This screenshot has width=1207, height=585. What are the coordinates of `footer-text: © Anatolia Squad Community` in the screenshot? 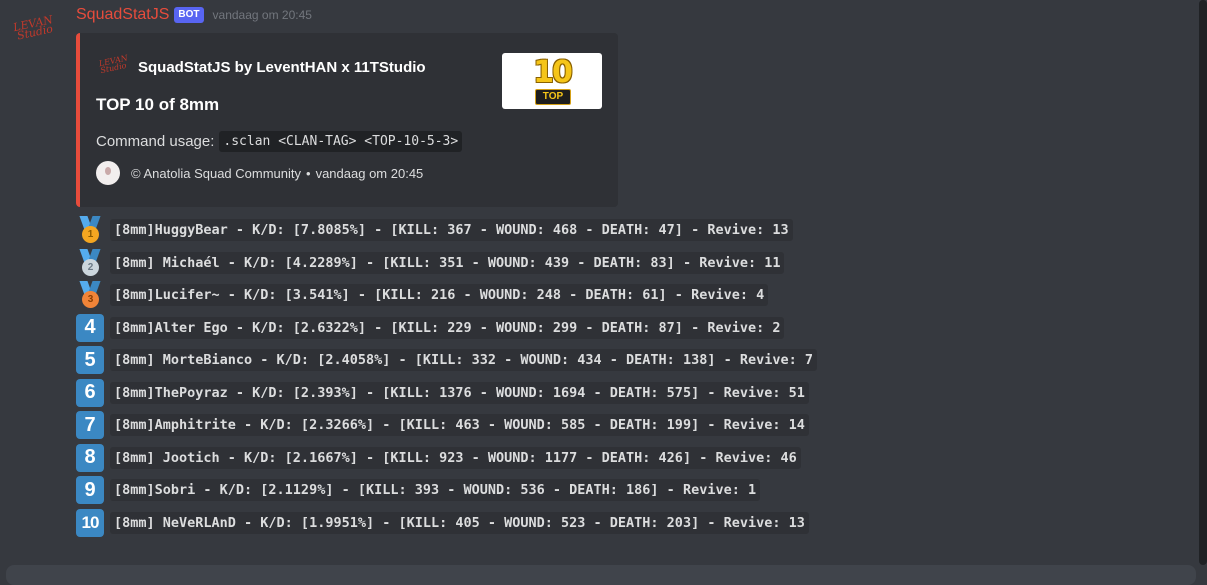 It's located at (216, 173).